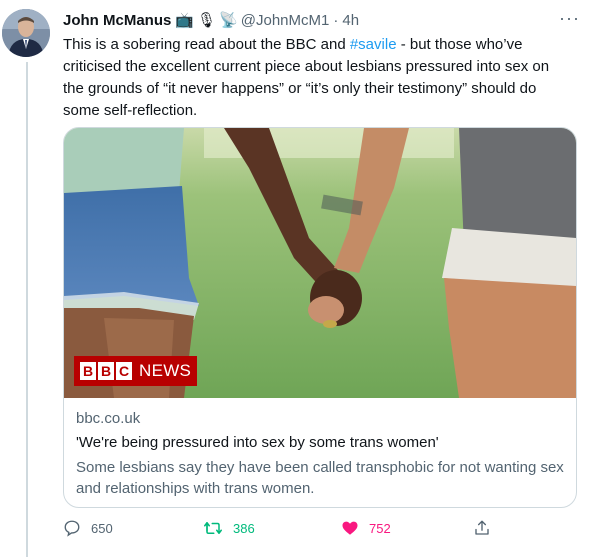 Image resolution: width=600 pixels, height=557 pixels. What do you see at coordinates (27, 309) in the screenshot?
I see `thread-line` at bounding box center [27, 309].